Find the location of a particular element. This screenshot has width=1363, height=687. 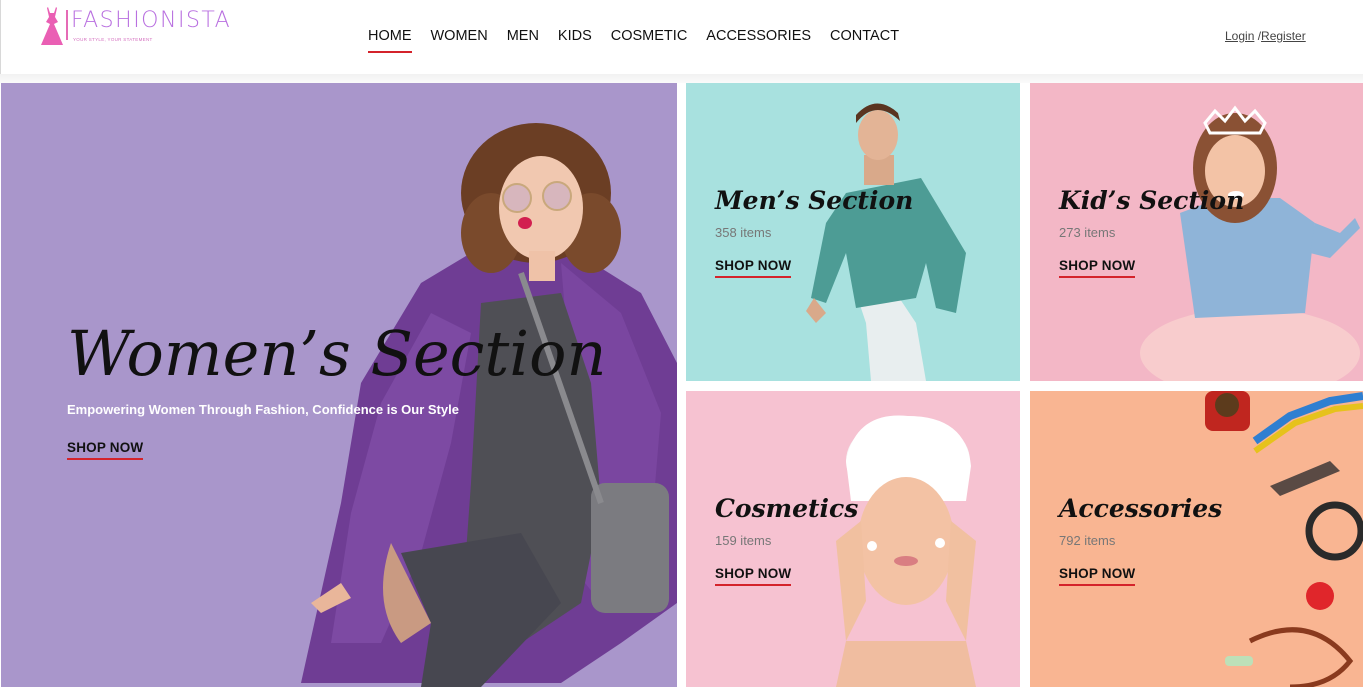

cosmetics-section-title: Cosmetics is located at coordinates (787, 508).